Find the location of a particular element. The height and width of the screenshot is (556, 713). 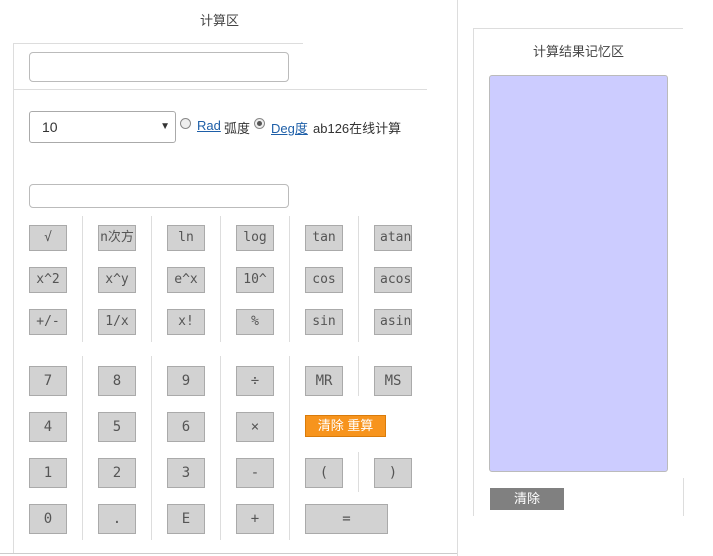

square-button: x^2 is located at coordinates (48, 280).